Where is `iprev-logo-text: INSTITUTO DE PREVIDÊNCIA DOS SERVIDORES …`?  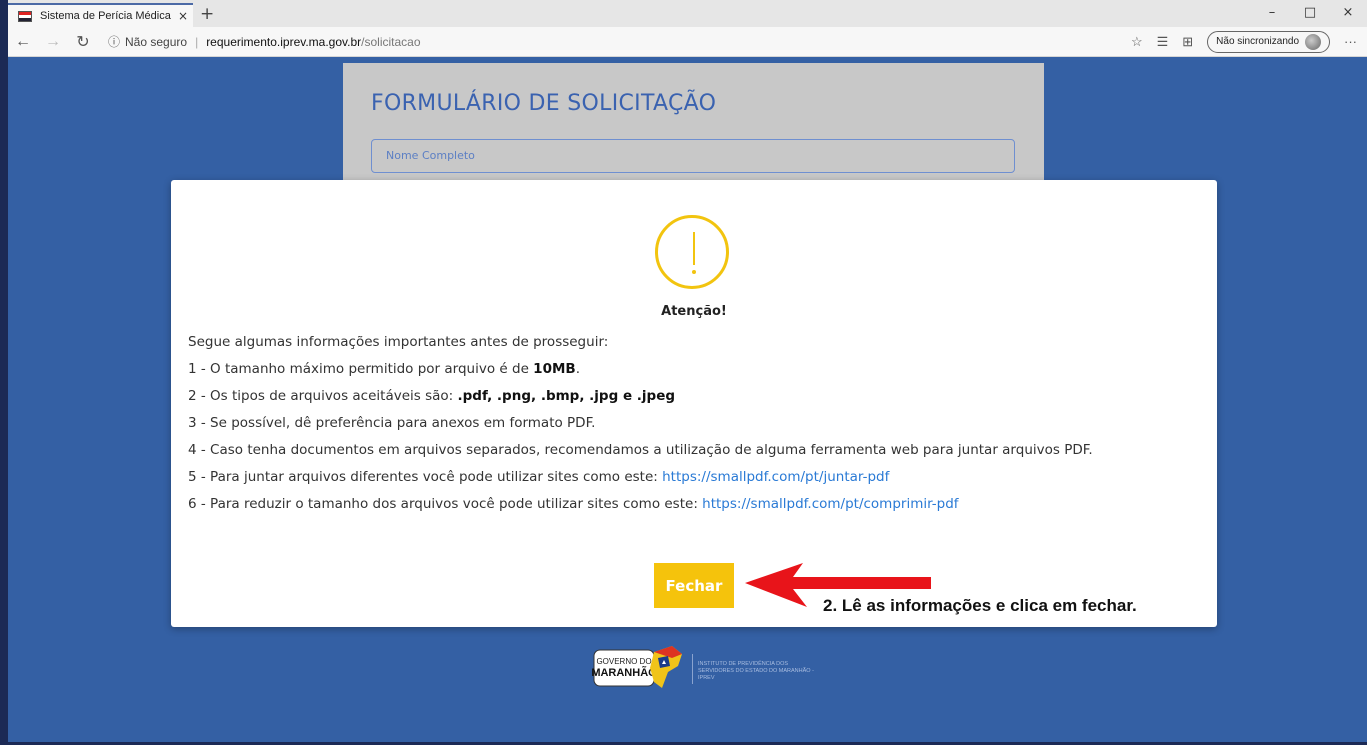
iprev-logo-text: INSTITUTO DE PREVIDÊNCIA DOS SERVIDORES … is located at coordinates (756, 671).